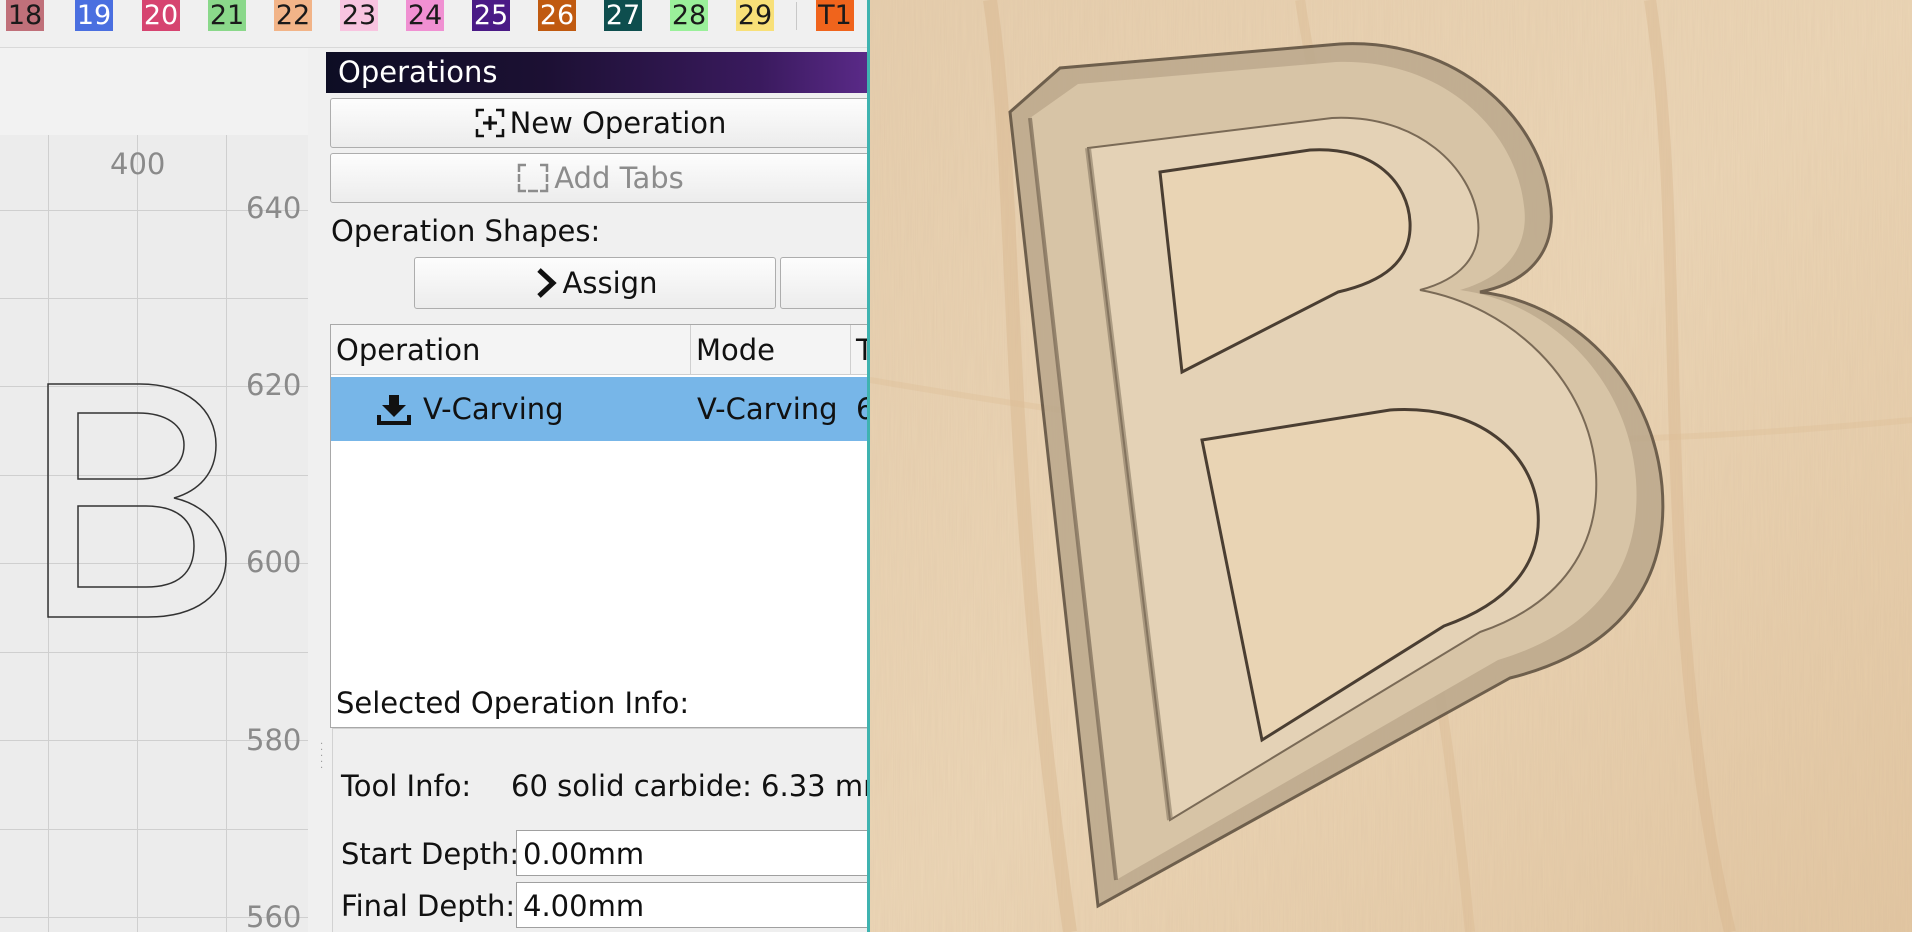 Image resolution: width=1912 pixels, height=932 pixels. I want to click on unassign-button, so click(824, 283).